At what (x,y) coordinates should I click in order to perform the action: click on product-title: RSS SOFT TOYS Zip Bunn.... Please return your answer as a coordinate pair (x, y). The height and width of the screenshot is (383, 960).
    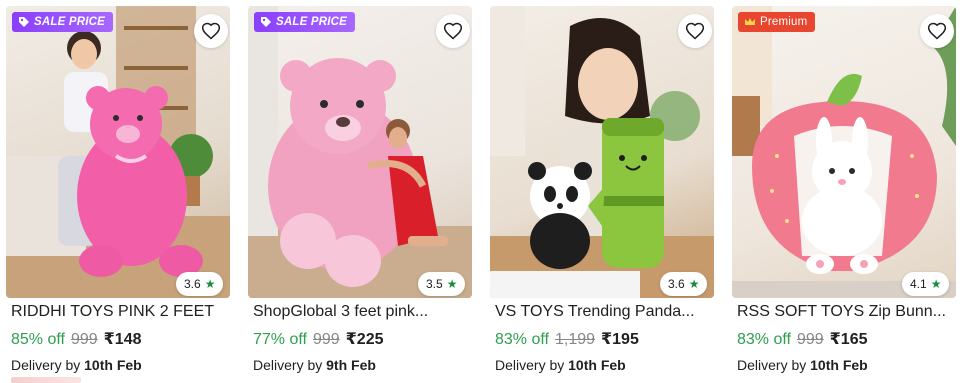
    Looking at the image, I should click on (848, 312).